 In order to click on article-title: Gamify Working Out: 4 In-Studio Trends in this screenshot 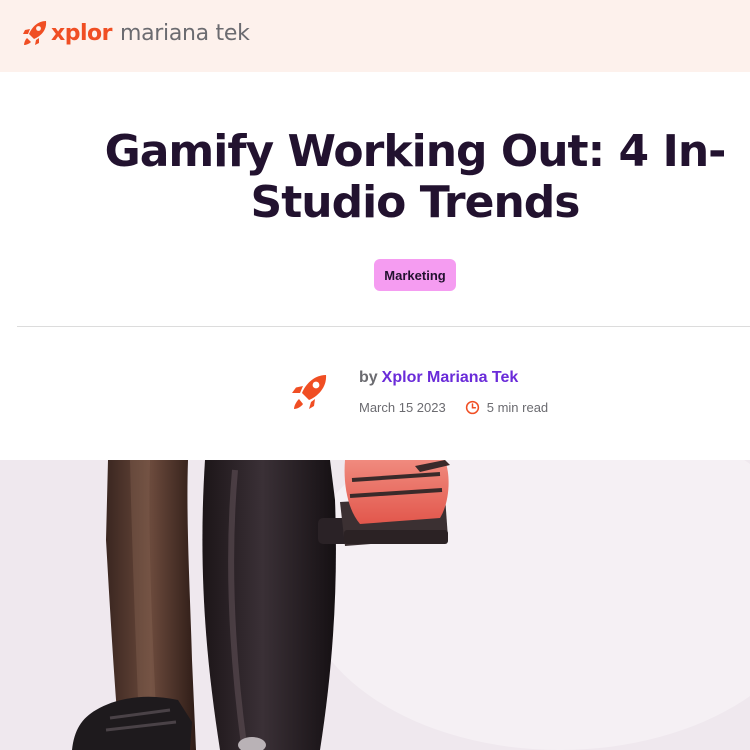, I will do `click(415, 177)`.